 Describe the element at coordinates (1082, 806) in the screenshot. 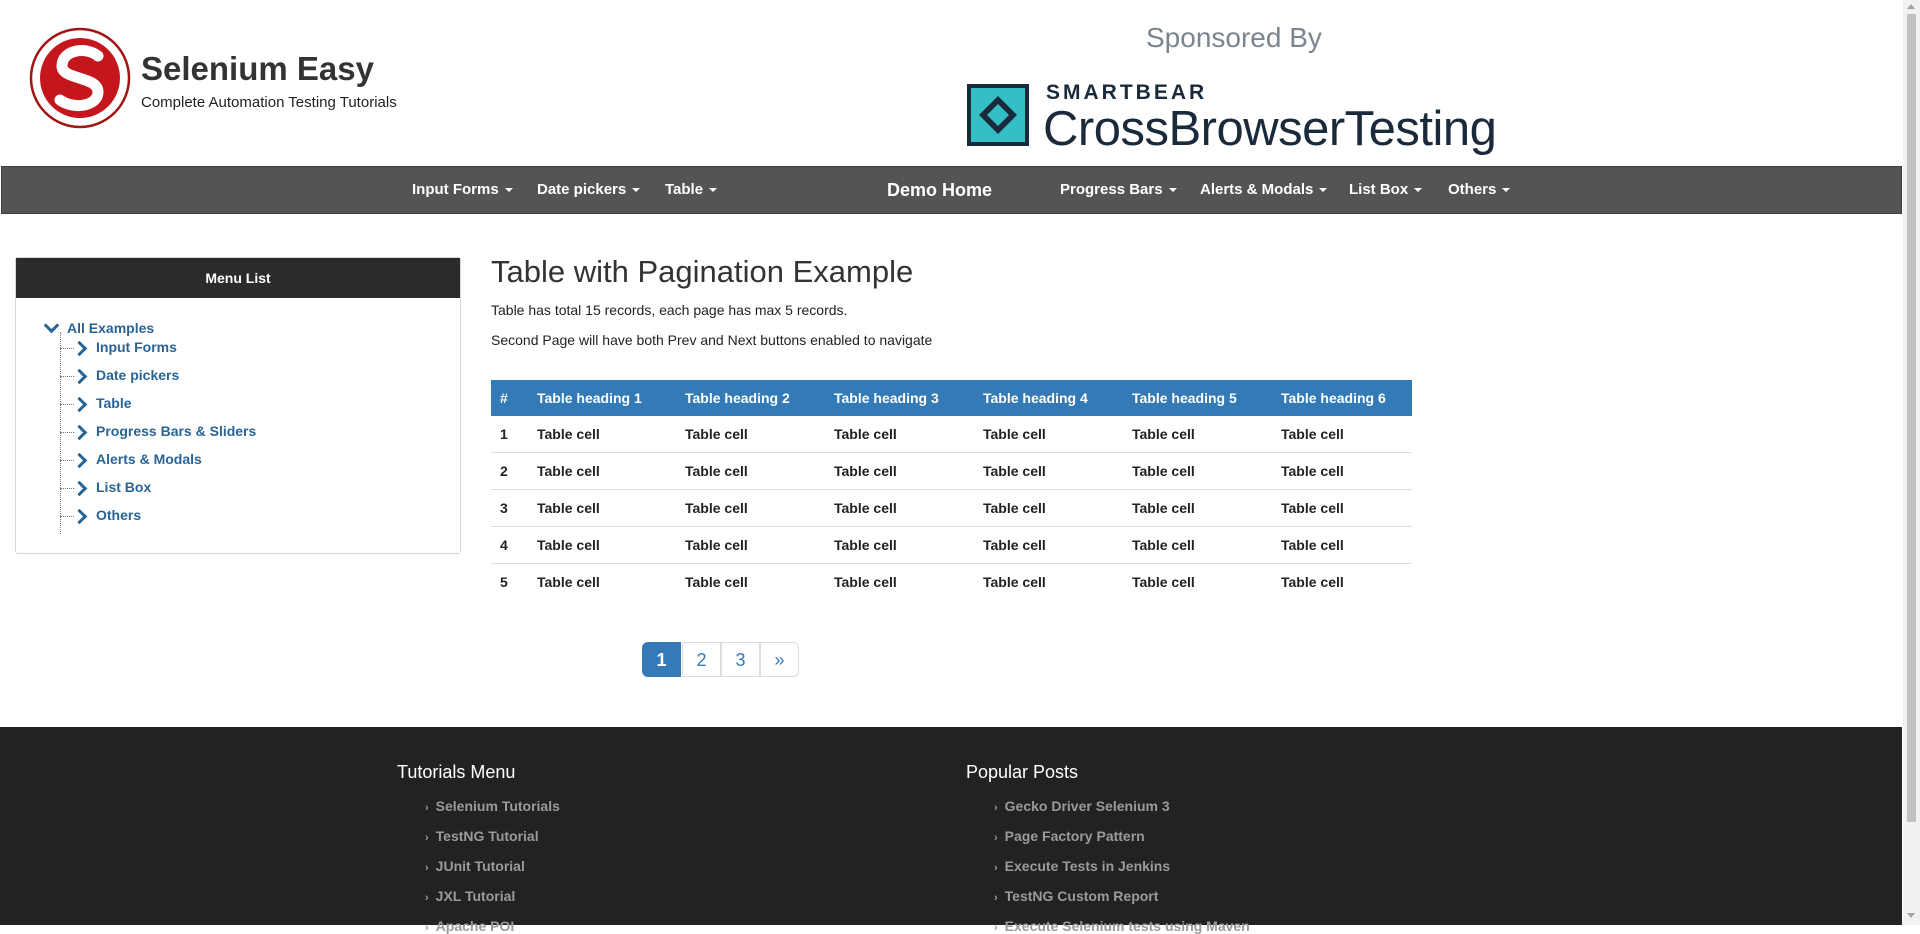

I see `footer-link: › Gecko Driver Selenium 3` at that location.